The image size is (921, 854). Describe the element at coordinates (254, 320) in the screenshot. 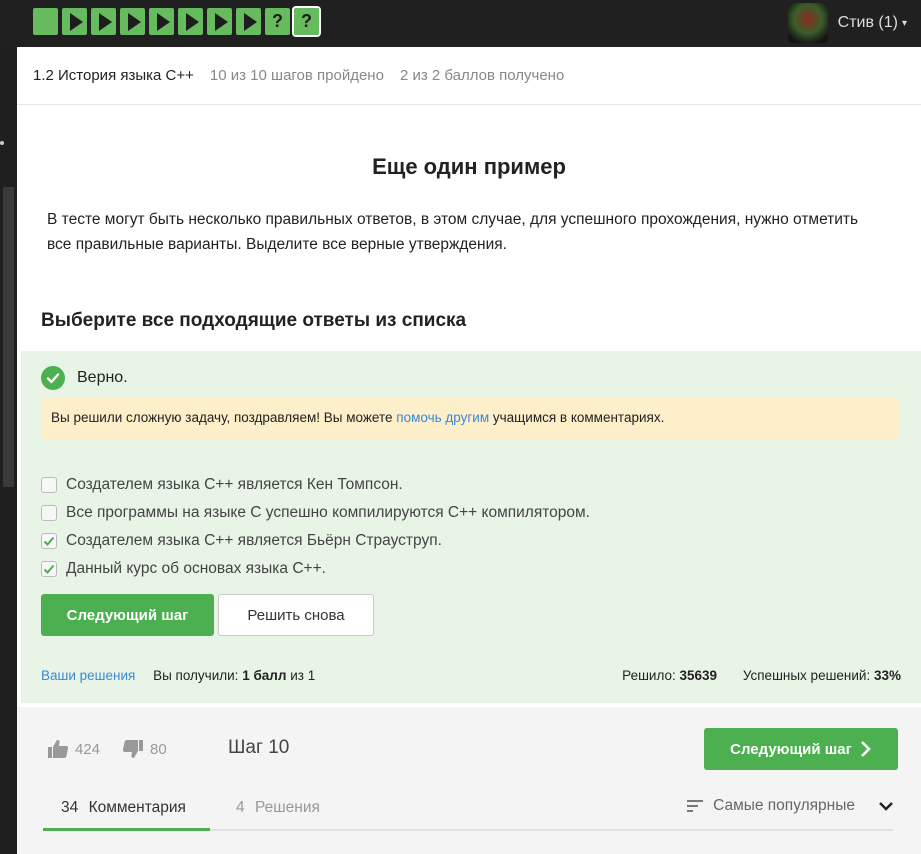

I see `question-heading: Выберите все подходящие ответы из списка` at that location.